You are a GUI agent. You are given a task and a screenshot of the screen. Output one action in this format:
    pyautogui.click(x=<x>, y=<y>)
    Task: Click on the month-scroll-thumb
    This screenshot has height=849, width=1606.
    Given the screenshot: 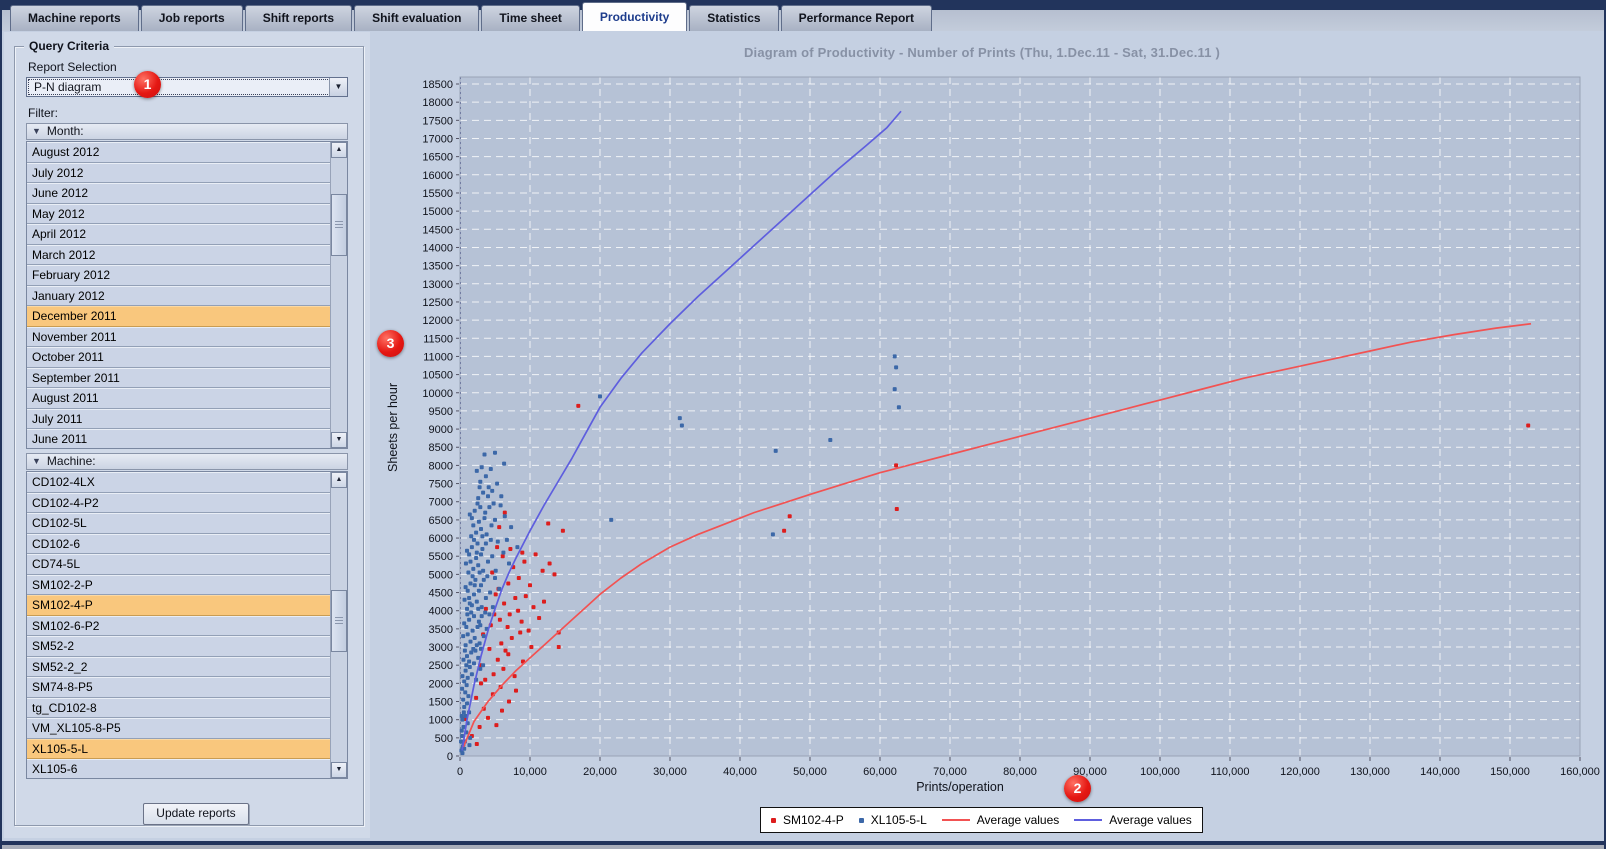 What is the action you would take?
    pyautogui.click(x=339, y=225)
    